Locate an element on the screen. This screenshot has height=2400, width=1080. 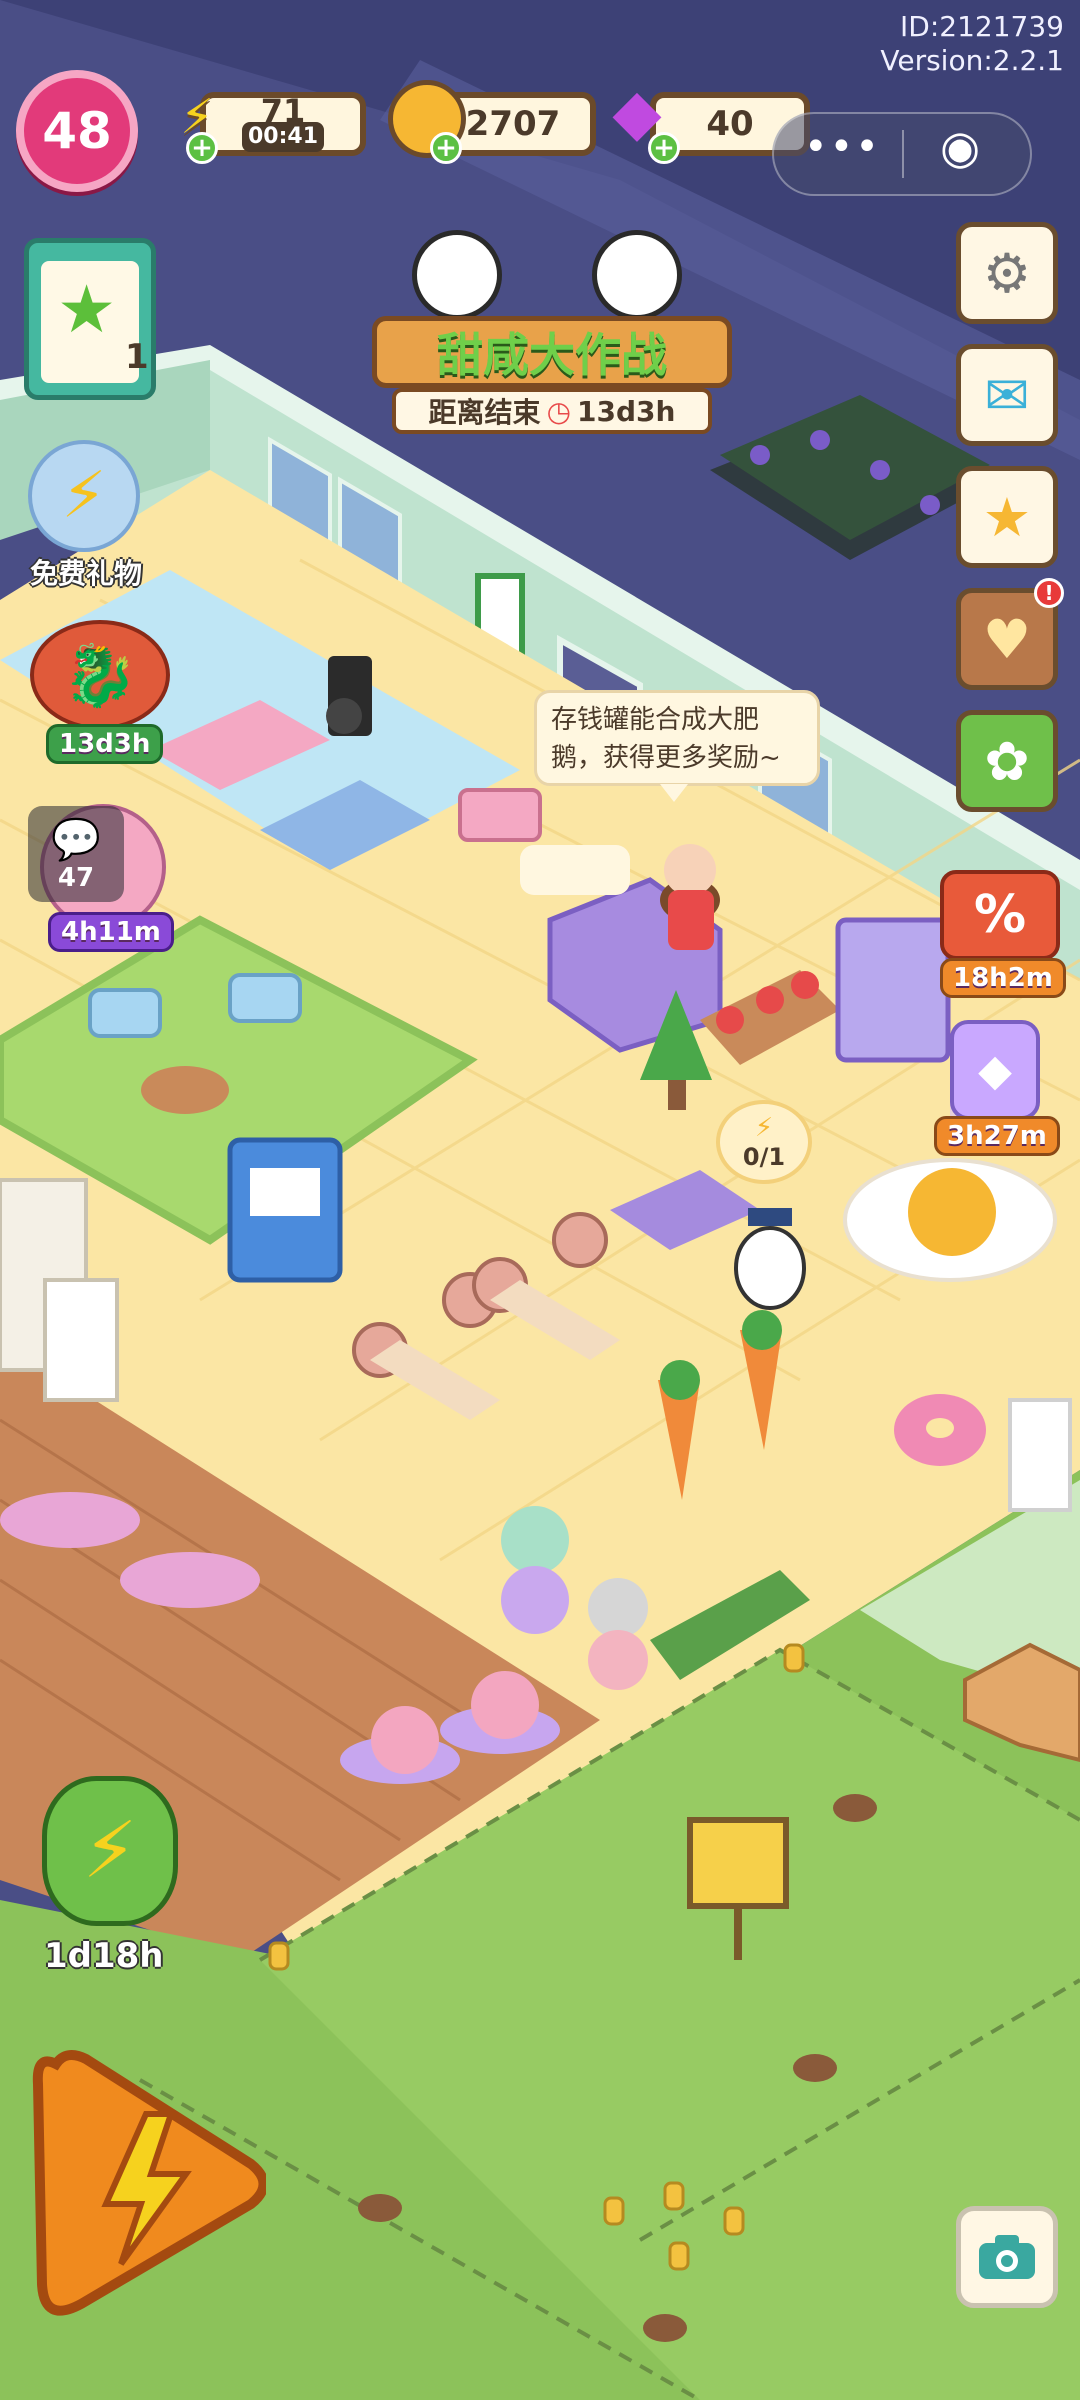
task-clipboard-button: ★ 1 is located at coordinates (90, 319).